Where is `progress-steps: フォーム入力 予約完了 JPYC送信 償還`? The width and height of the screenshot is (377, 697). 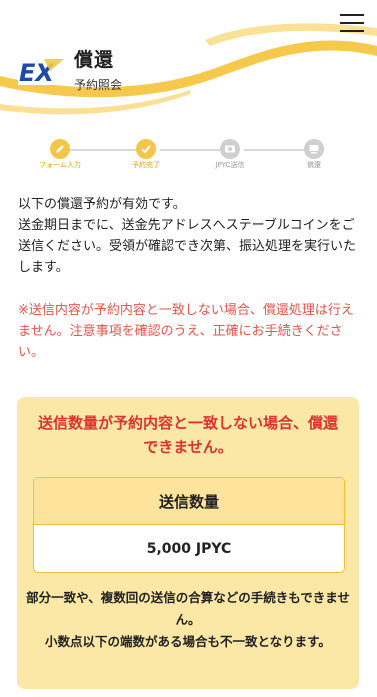
progress-steps: フォーム入力 予約完了 JPYC送信 償還 is located at coordinates (190, 156).